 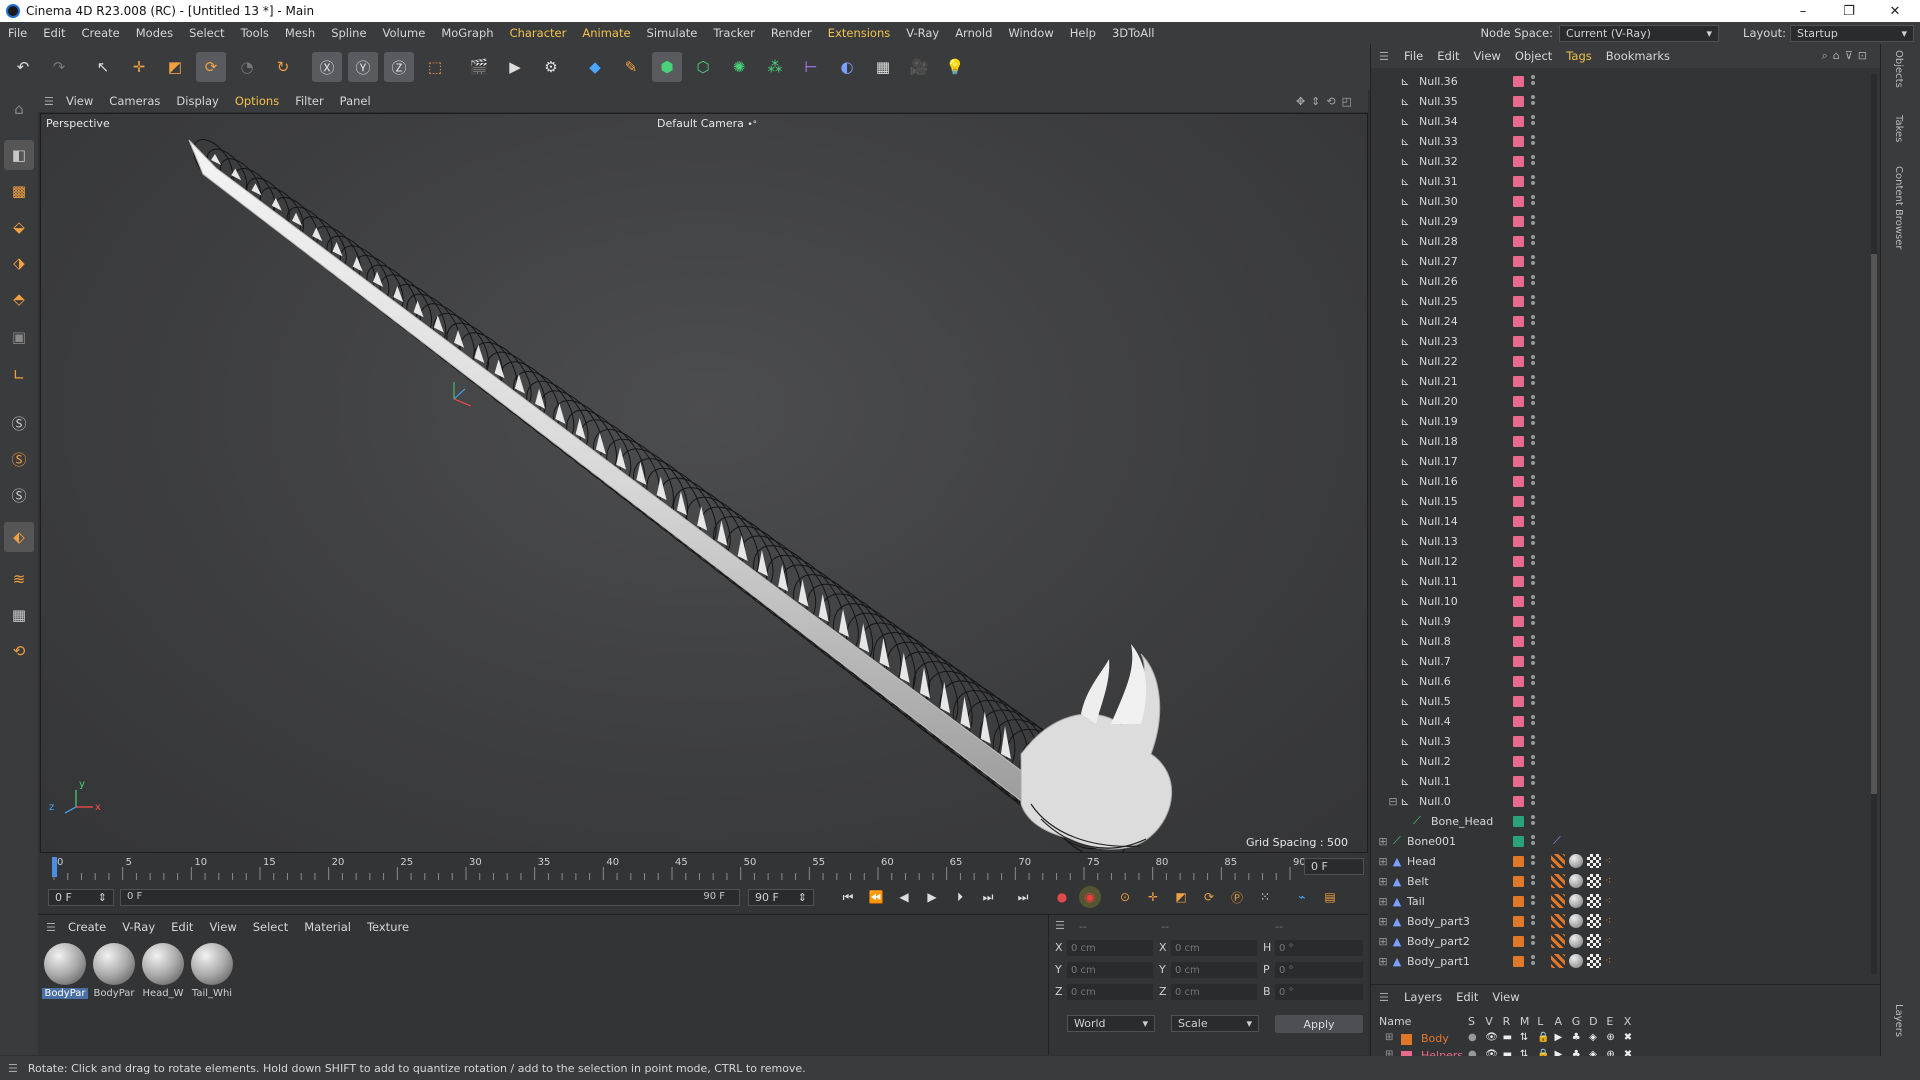 I want to click on object-row: ⊞ ▲ Head ⁖, so click(x=1626, y=861).